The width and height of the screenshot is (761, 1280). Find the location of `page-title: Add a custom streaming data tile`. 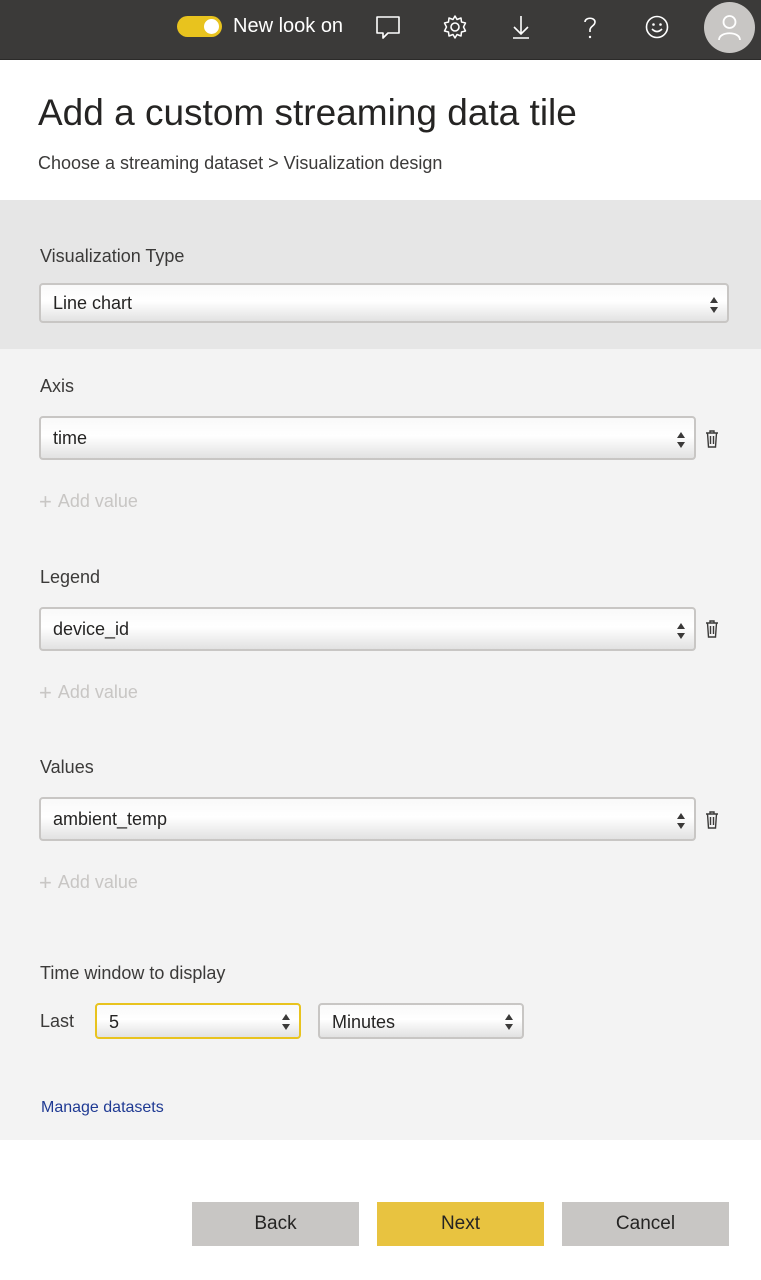

page-title: Add a custom streaming data tile is located at coordinates (307, 112).